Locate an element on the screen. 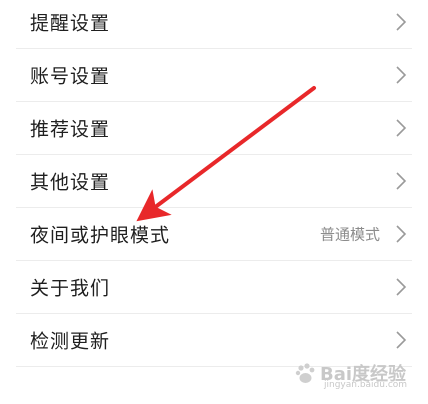 The width and height of the screenshot is (428, 404). watermark-subtext: jingyan.baidu.com is located at coordinates (366, 385).